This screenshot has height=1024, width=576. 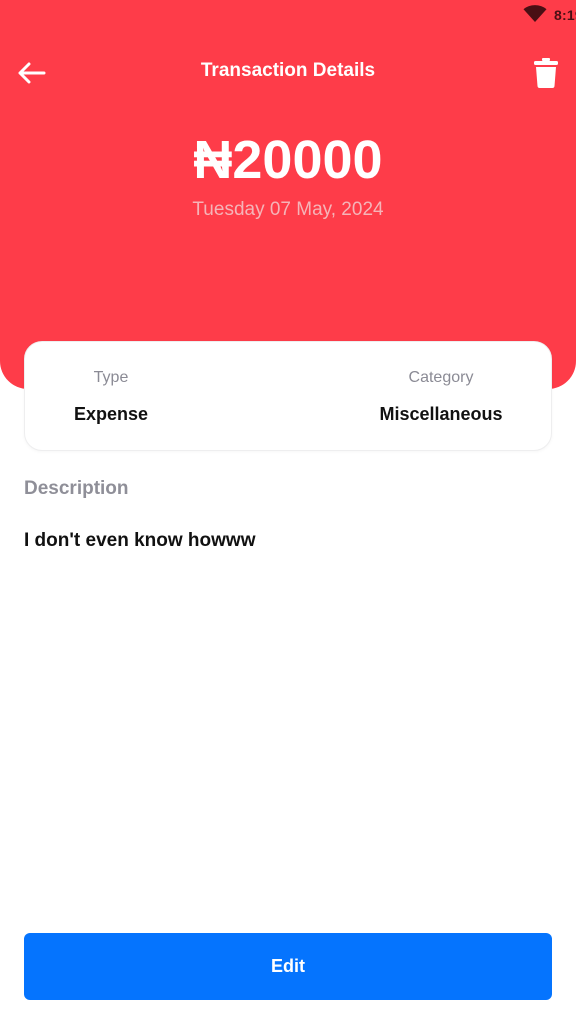 What do you see at coordinates (516, 15) in the screenshot?
I see `status-bar: 8:19` at bounding box center [516, 15].